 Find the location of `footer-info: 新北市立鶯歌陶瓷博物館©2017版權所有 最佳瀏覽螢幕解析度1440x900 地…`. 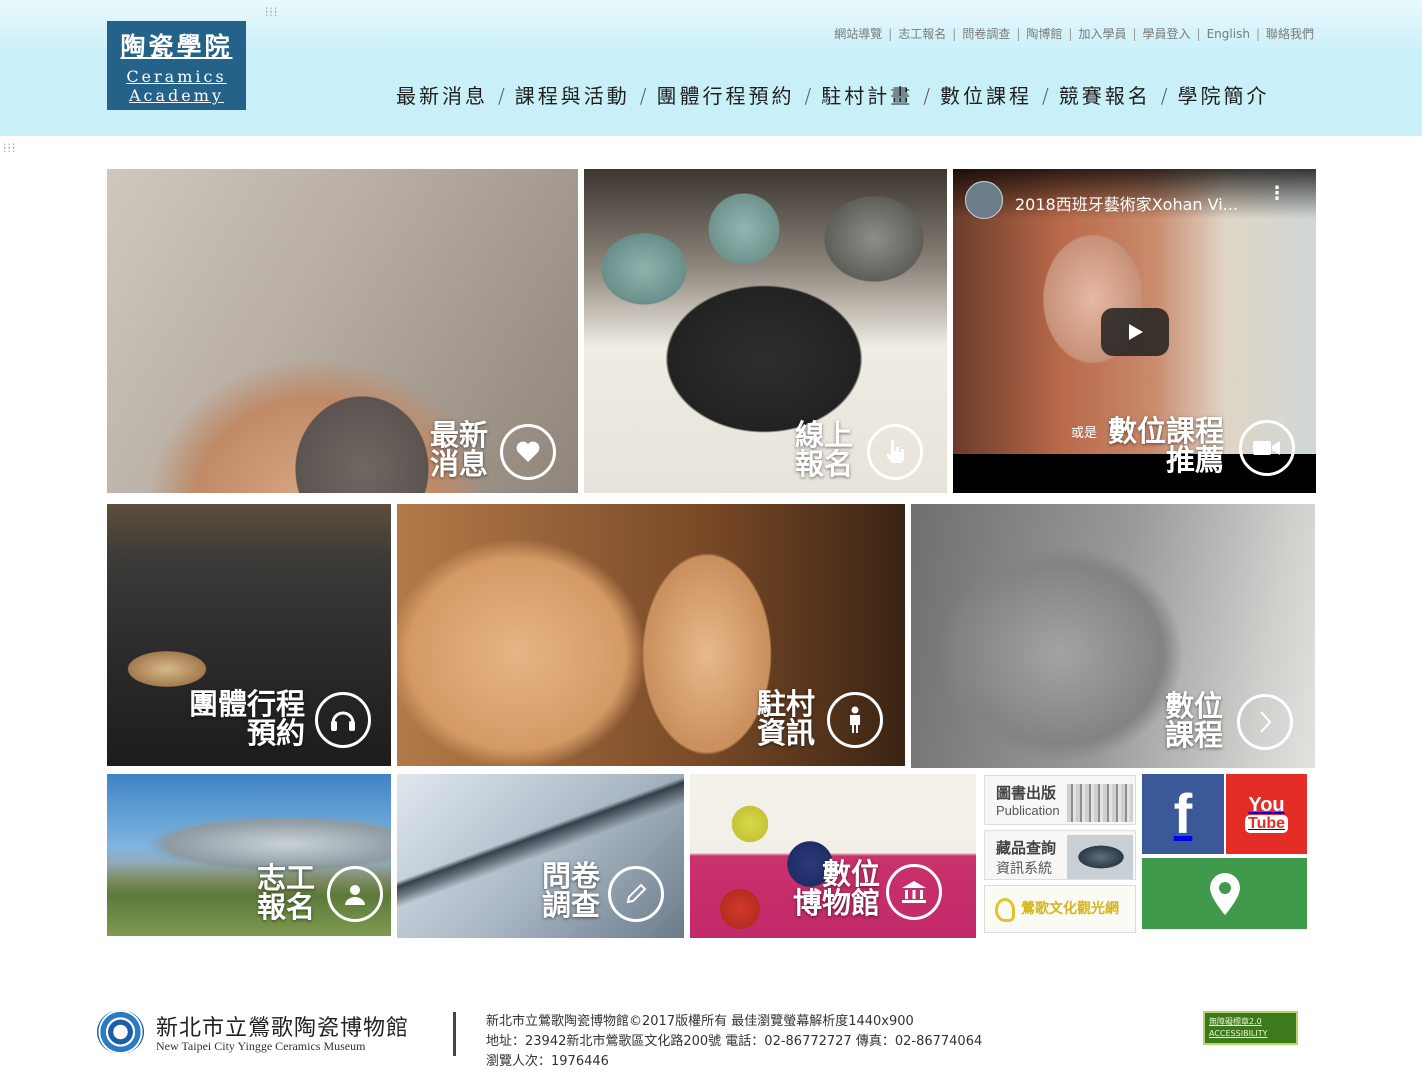

footer-info: 新北市立鶯歌陶瓷博物館©2017版權所有 最佳瀏覽螢幕解析度1440x900 地… is located at coordinates (734, 1042).